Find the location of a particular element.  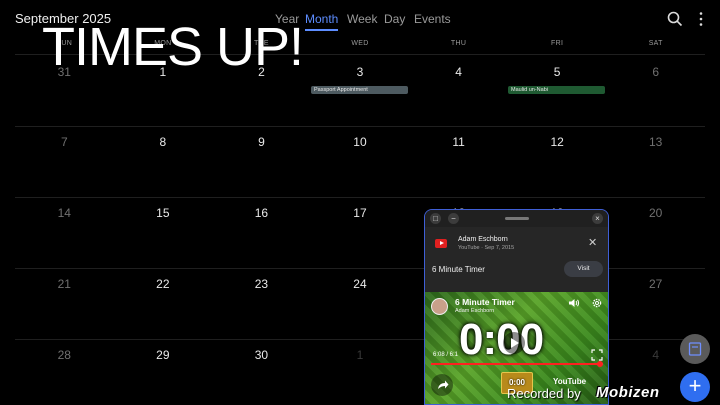

day-cell: 7 is located at coordinates (64, 142).